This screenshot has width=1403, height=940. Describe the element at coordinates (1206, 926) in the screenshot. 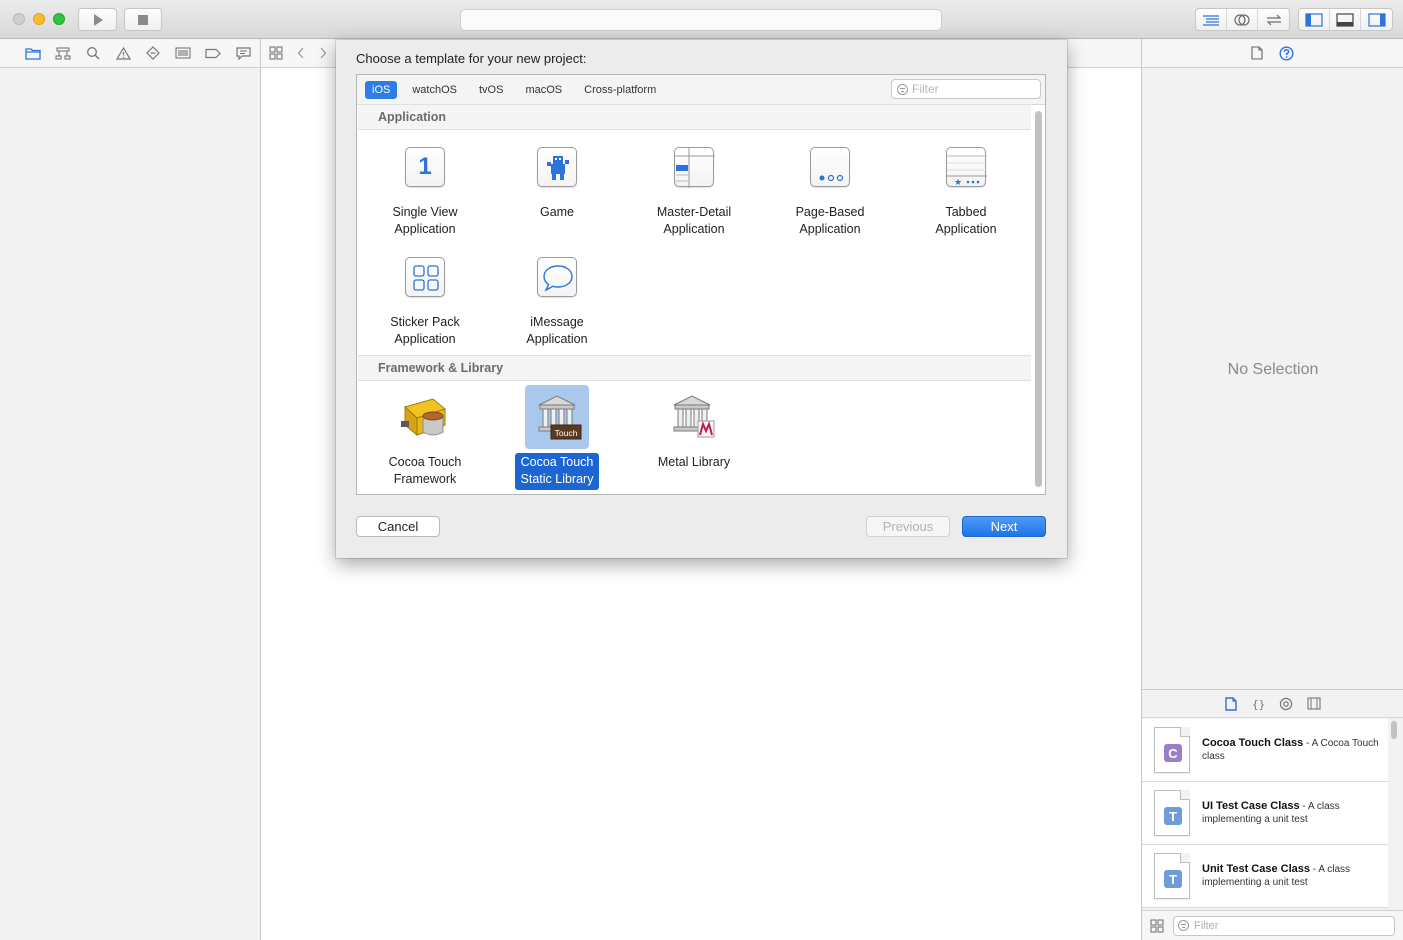

I see `library-filter-placeholder: Filter` at that location.